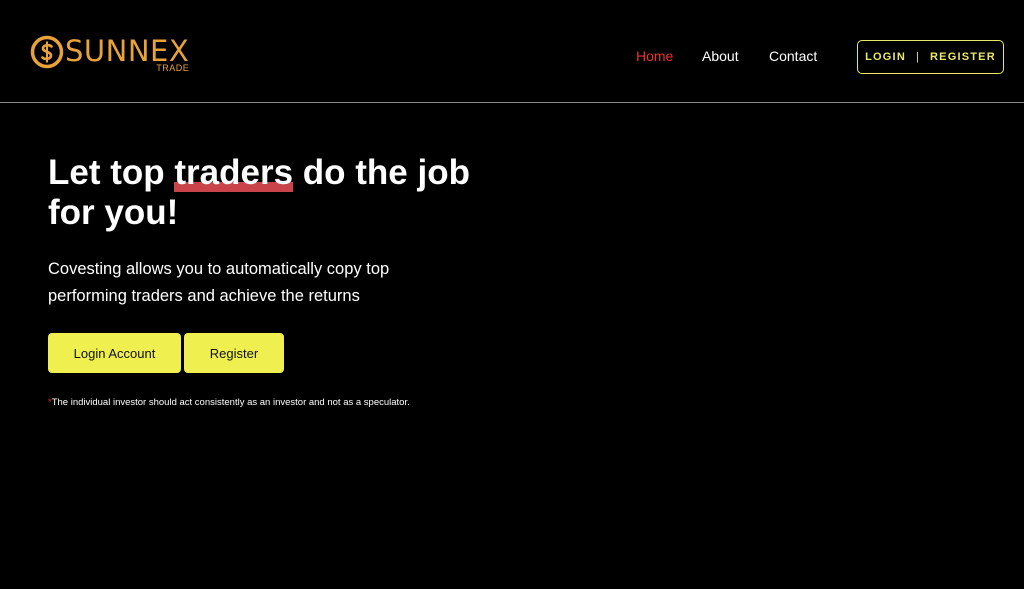  What do you see at coordinates (885, 57) in the screenshot?
I see `login-link: LOGIN` at bounding box center [885, 57].